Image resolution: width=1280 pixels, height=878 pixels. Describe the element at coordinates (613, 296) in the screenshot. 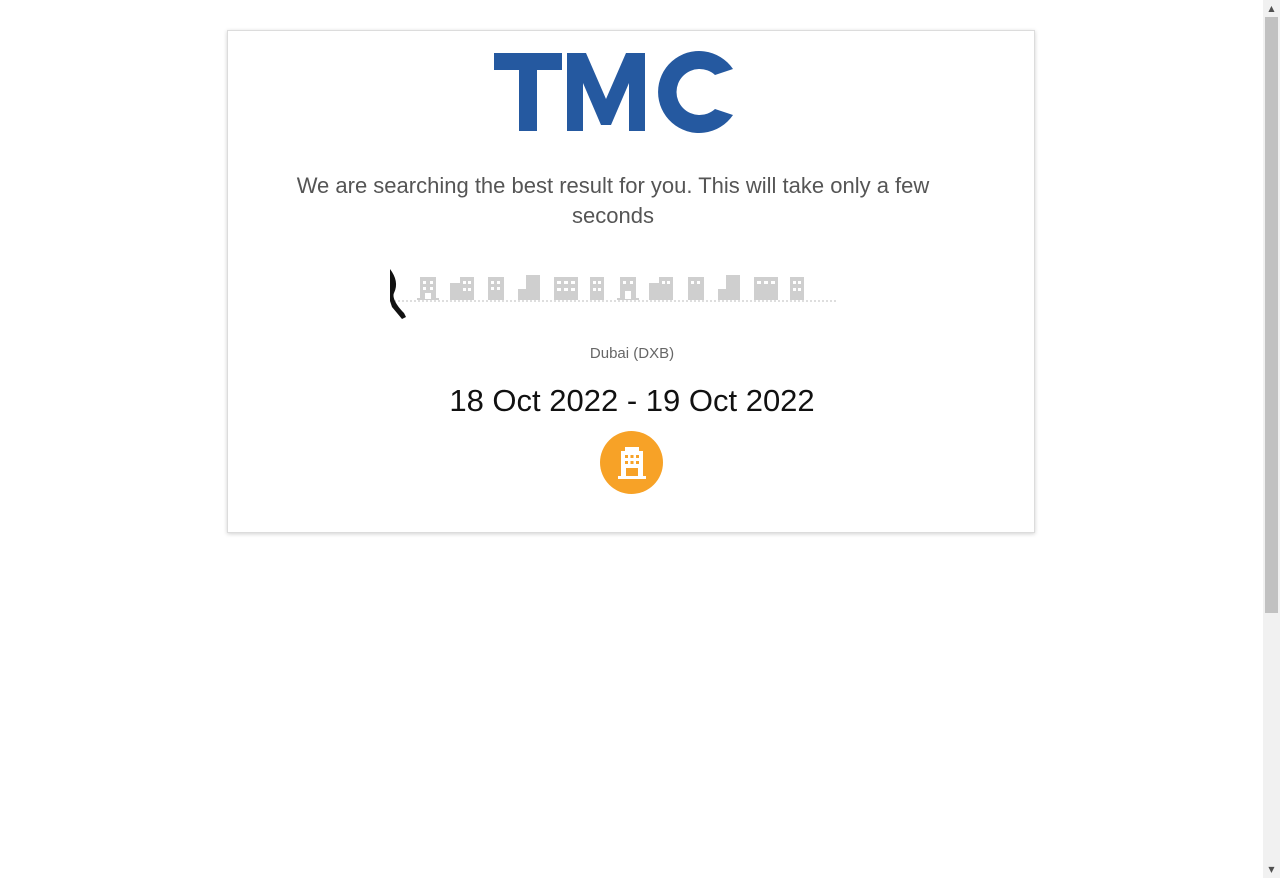

I see `skyline-animation` at that location.